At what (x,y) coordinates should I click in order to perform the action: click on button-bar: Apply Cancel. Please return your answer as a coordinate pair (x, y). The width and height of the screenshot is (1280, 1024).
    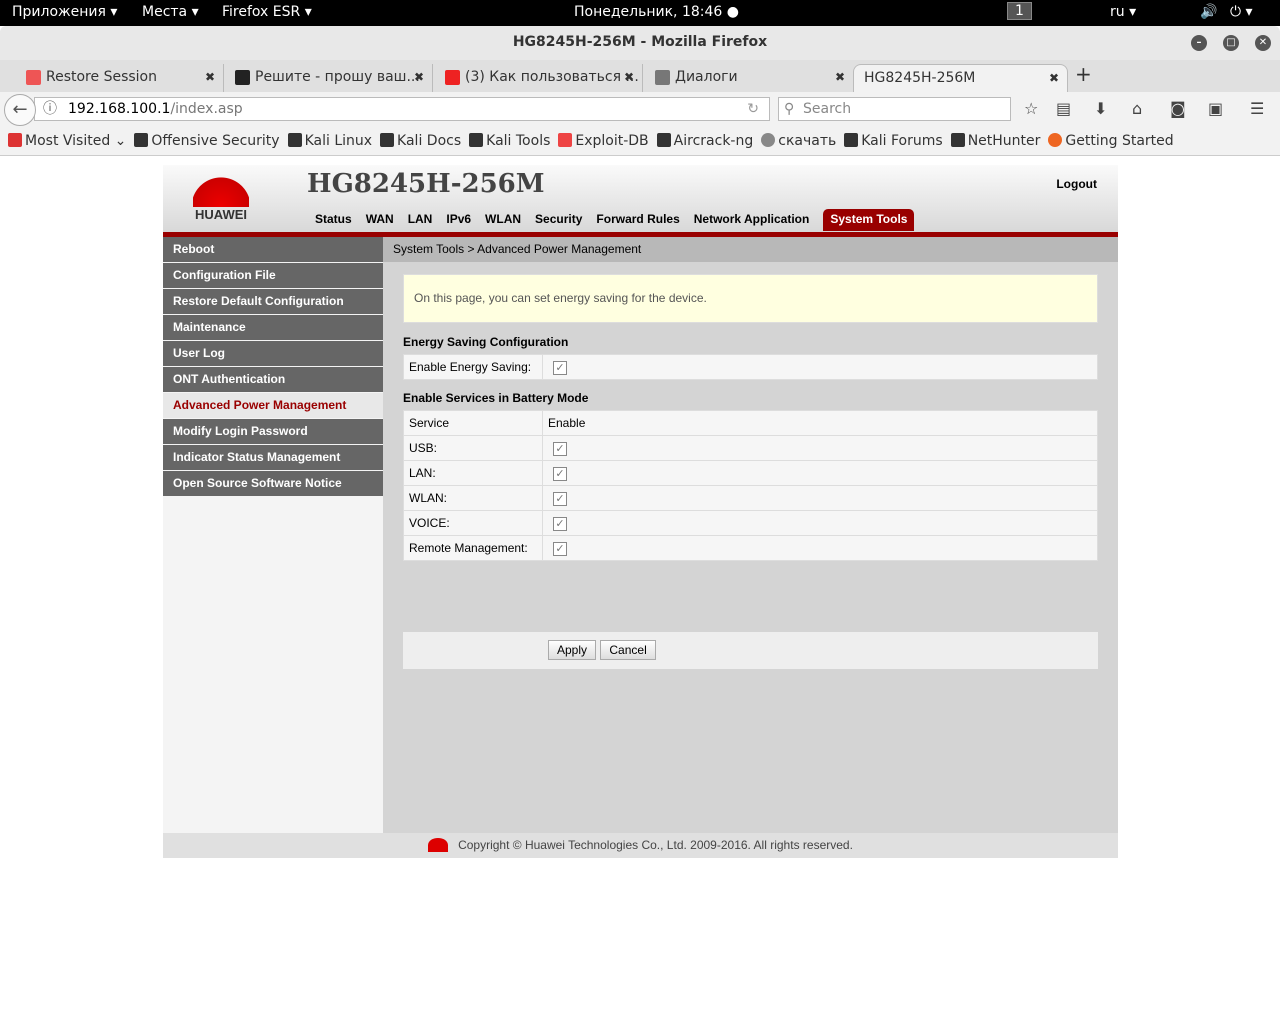
    Looking at the image, I should click on (750, 650).